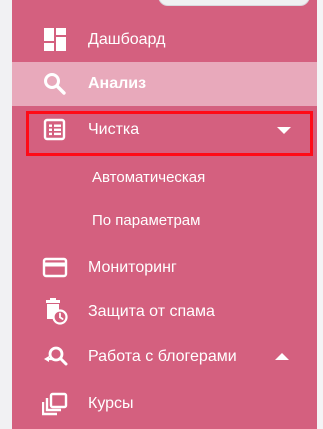 The image size is (323, 429). What do you see at coordinates (151, 311) in the screenshot?
I see `sidebar-item-label: Защита от спама` at bounding box center [151, 311].